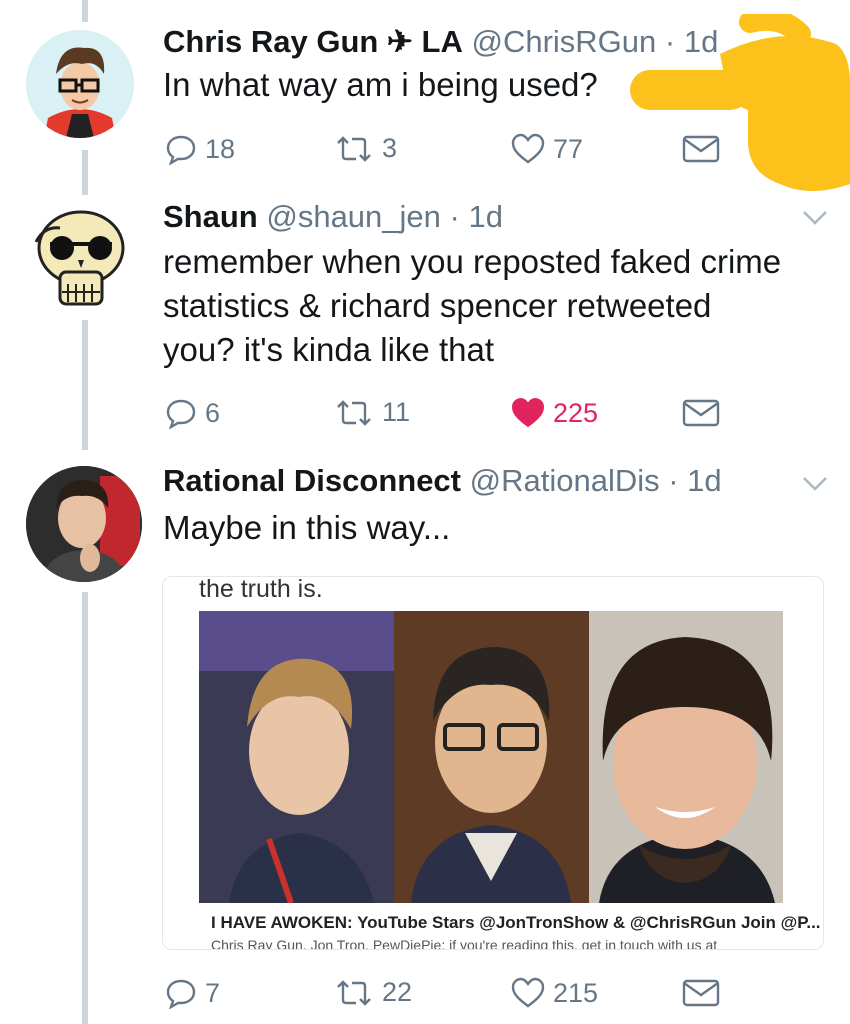 Image resolution: width=850 pixels, height=1024 pixels. I want to click on handle: @RationalDis, so click(565, 480).